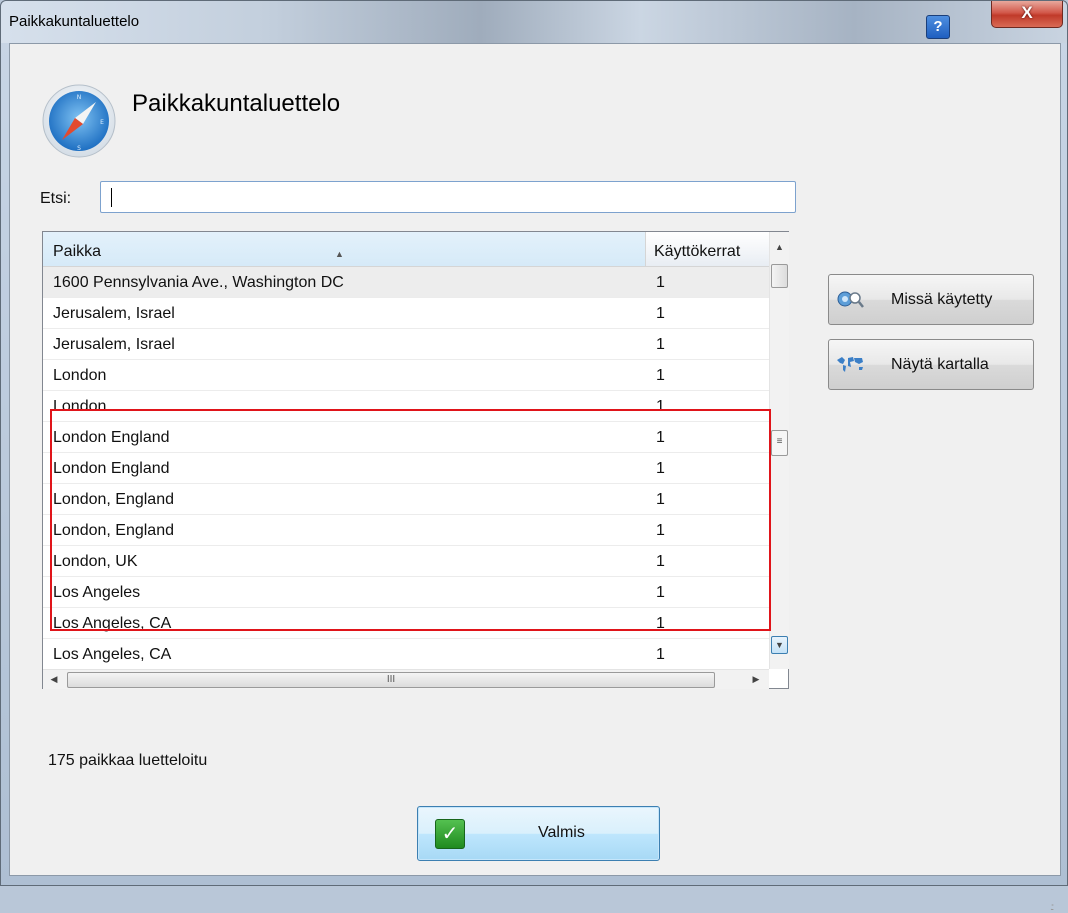 Image resolution: width=1068 pixels, height=913 pixels. I want to click on show-on-map-button: Näytä kartalla, so click(931, 364).